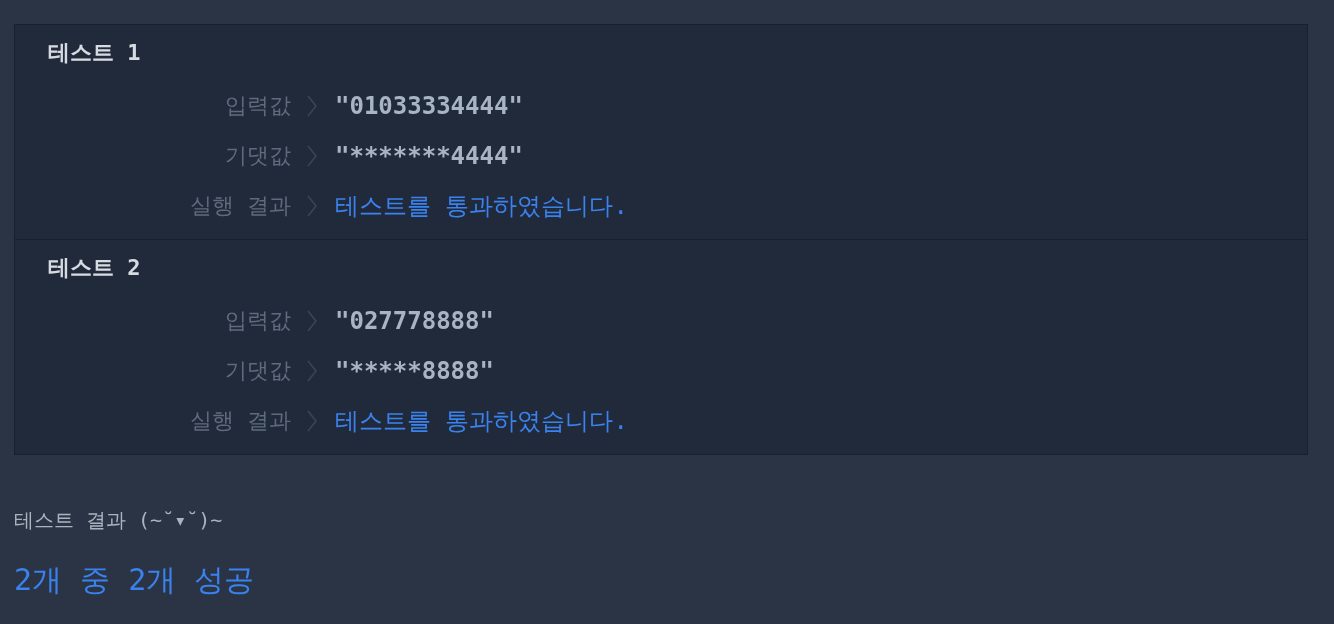 The width and height of the screenshot is (1334, 624). I want to click on summary-heading: 테스트 결과 (~˘▾˘)~, so click(119, 520).